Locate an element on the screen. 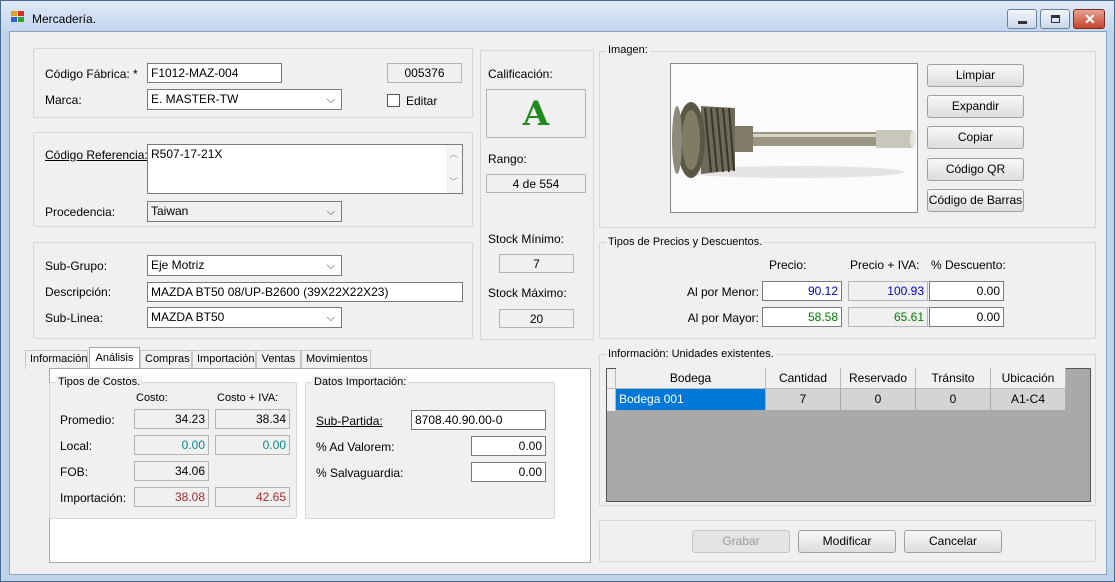 Image resolution: width=1115 pixels, height=582 pixels. maximize-button is located at coordinates (1055, 19).